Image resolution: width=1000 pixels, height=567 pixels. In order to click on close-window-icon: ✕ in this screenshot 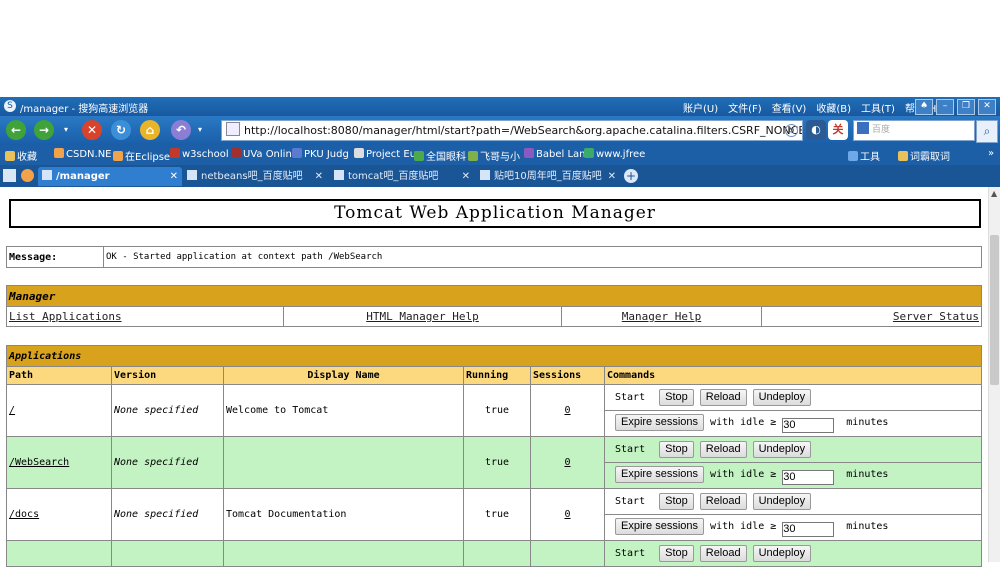, I will do `click(987, 107)`.